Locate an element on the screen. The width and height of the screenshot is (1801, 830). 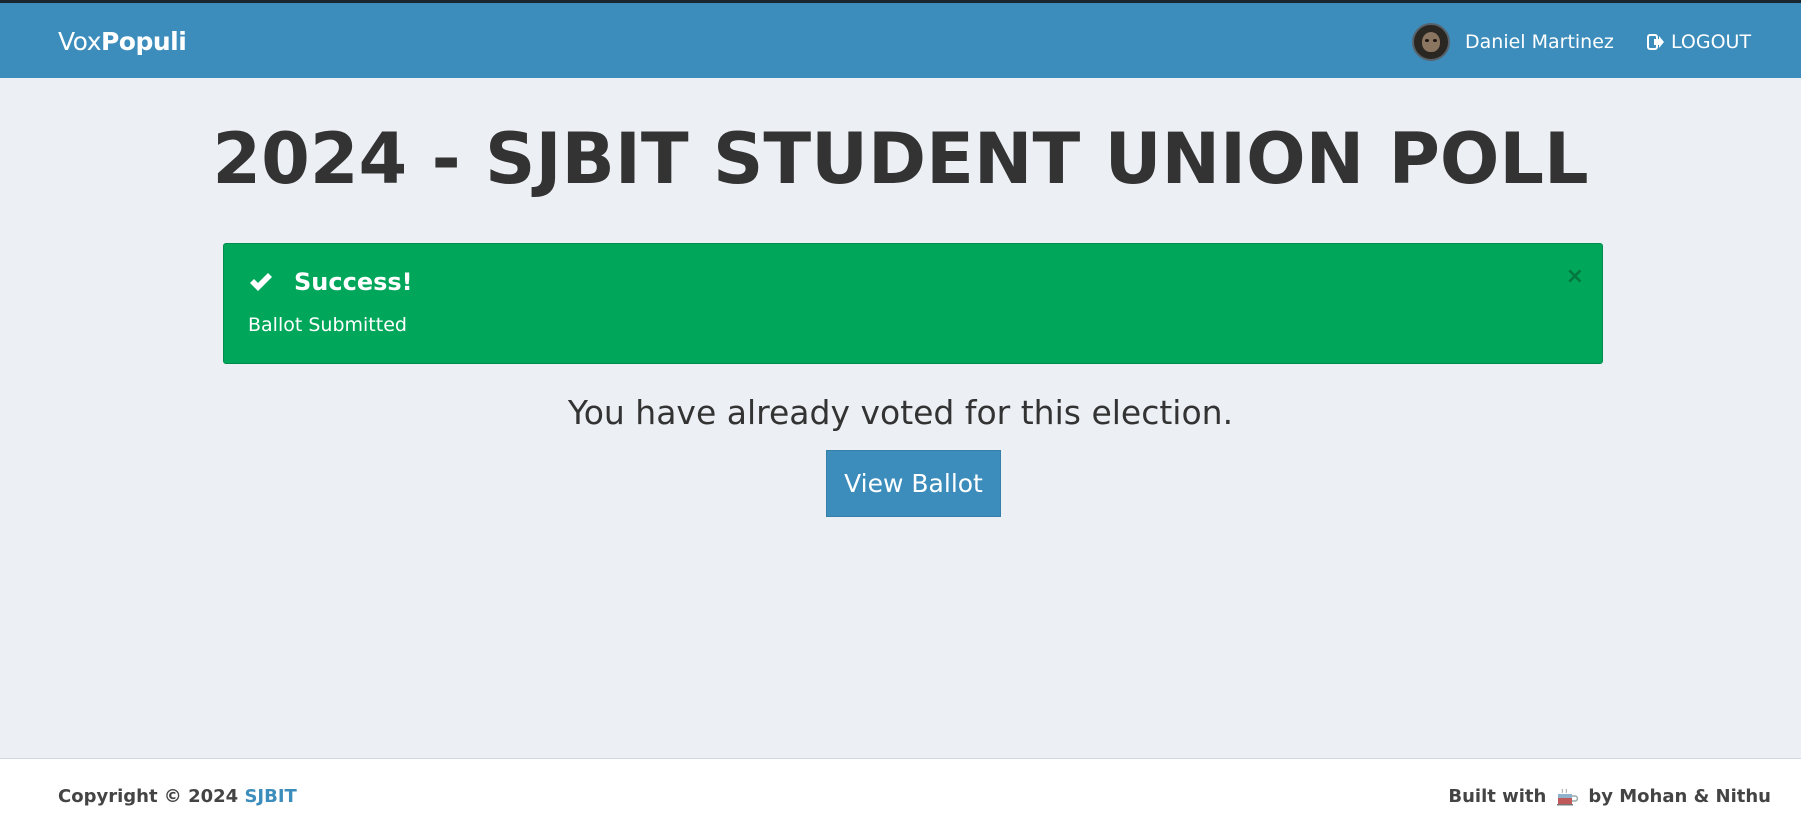
alert-header: Success! is located at coordinates (330, 282).